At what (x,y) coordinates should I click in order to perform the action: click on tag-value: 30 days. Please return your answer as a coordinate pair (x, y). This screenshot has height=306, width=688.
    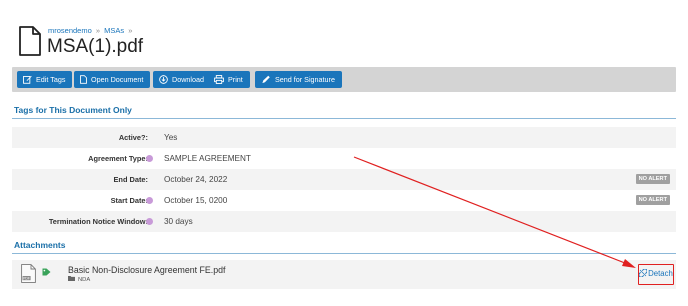
    Looking at the image, I should click on (178, 221).